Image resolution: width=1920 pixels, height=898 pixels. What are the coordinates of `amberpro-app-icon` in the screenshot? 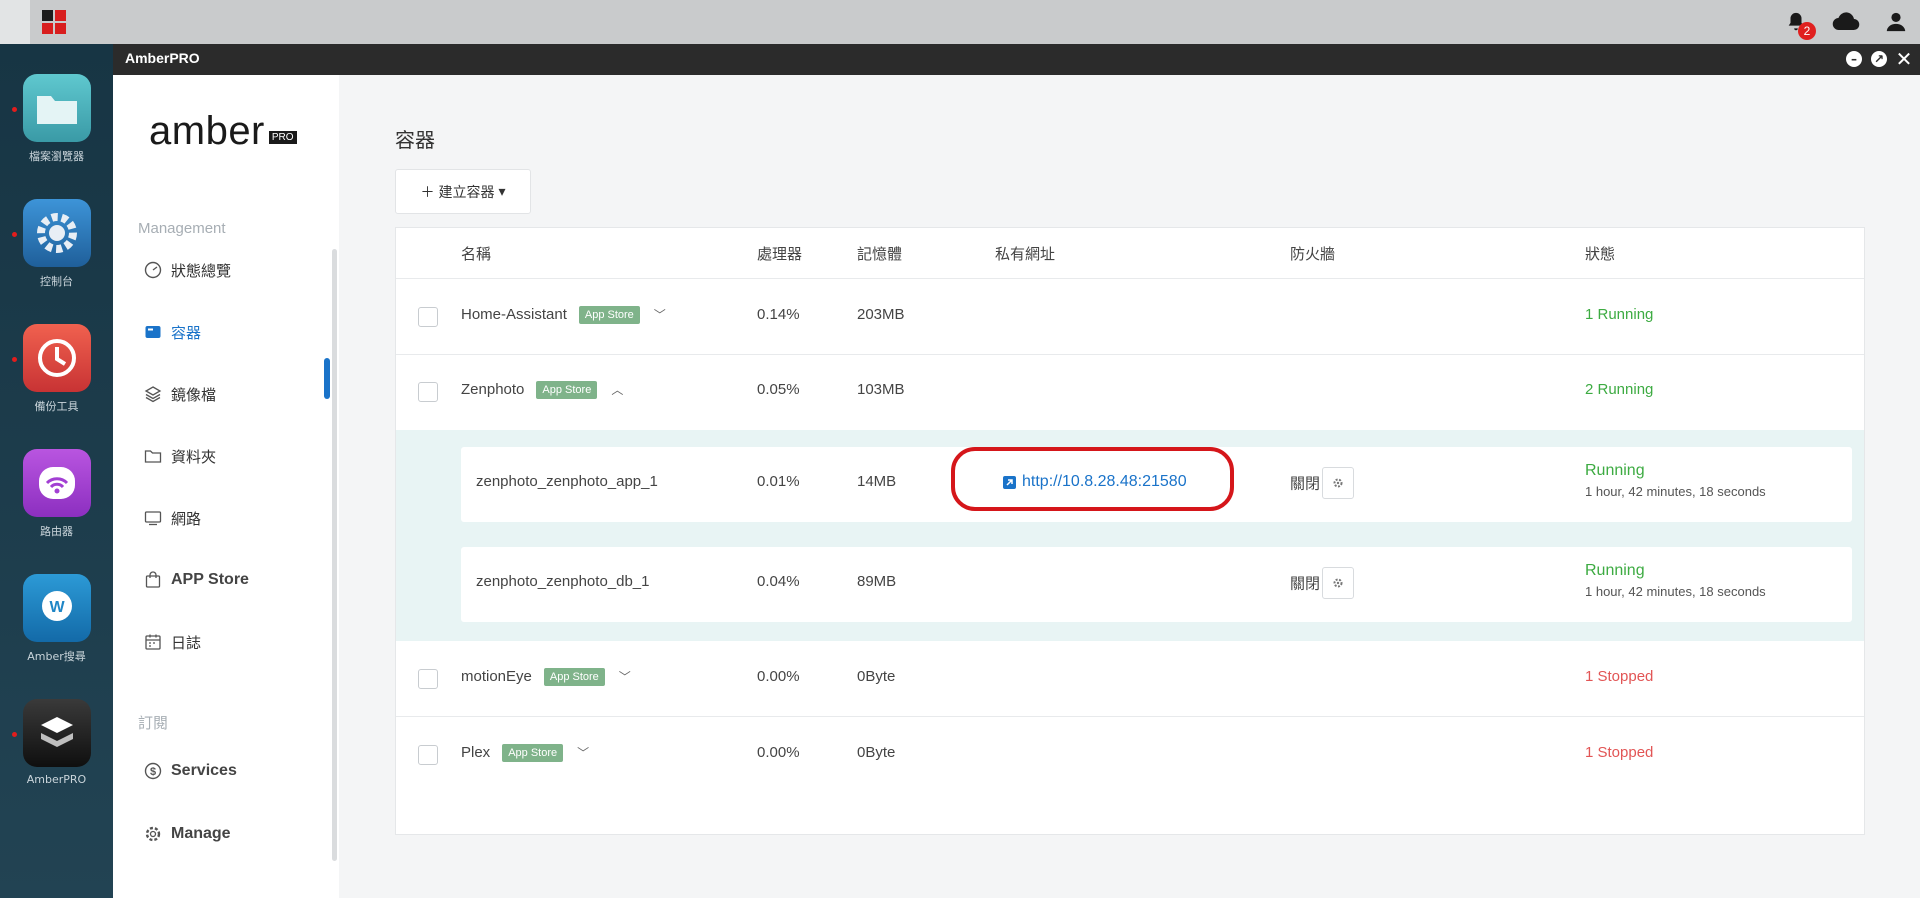 It's located at (56, 733).